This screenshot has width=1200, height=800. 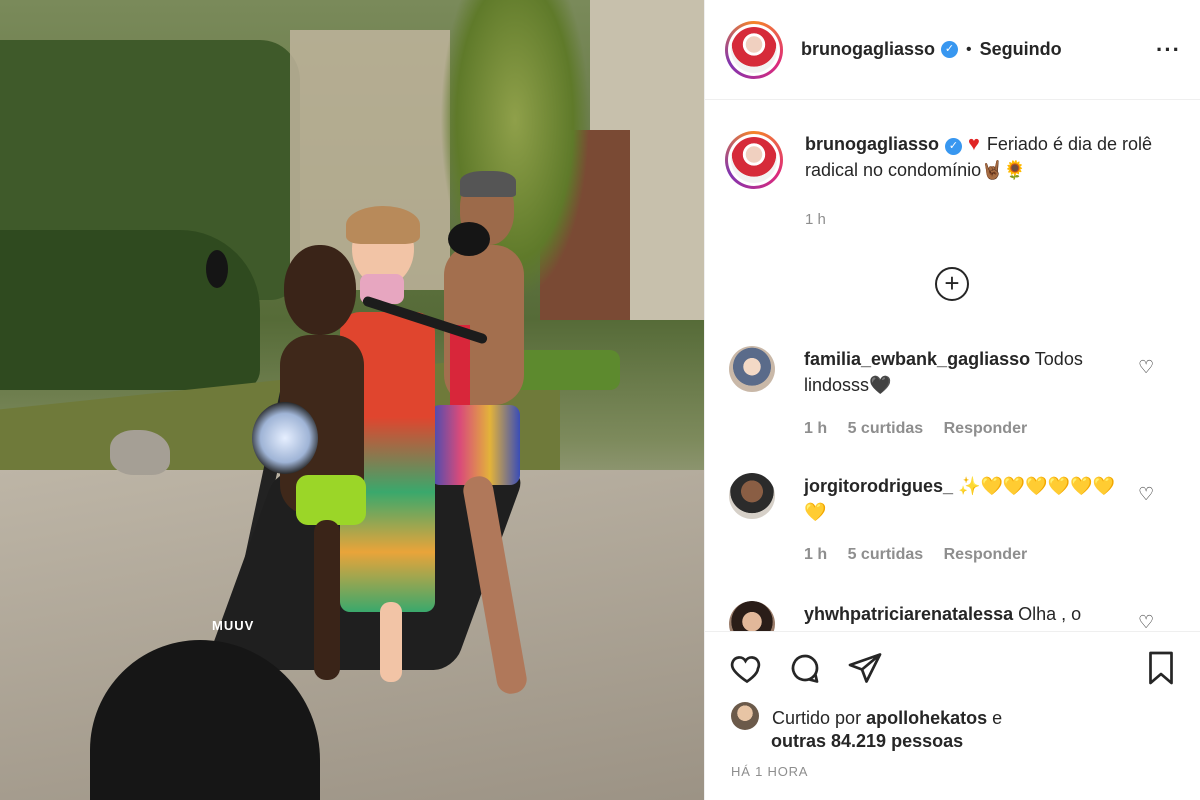 I want to click on likes-prefix: Curtido por, so click(x=817, y=718).